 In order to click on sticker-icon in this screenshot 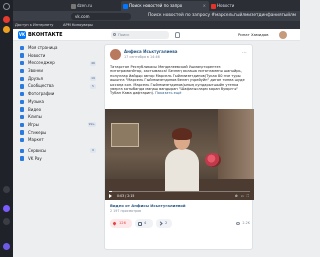, I will do `click(22, 132)`.